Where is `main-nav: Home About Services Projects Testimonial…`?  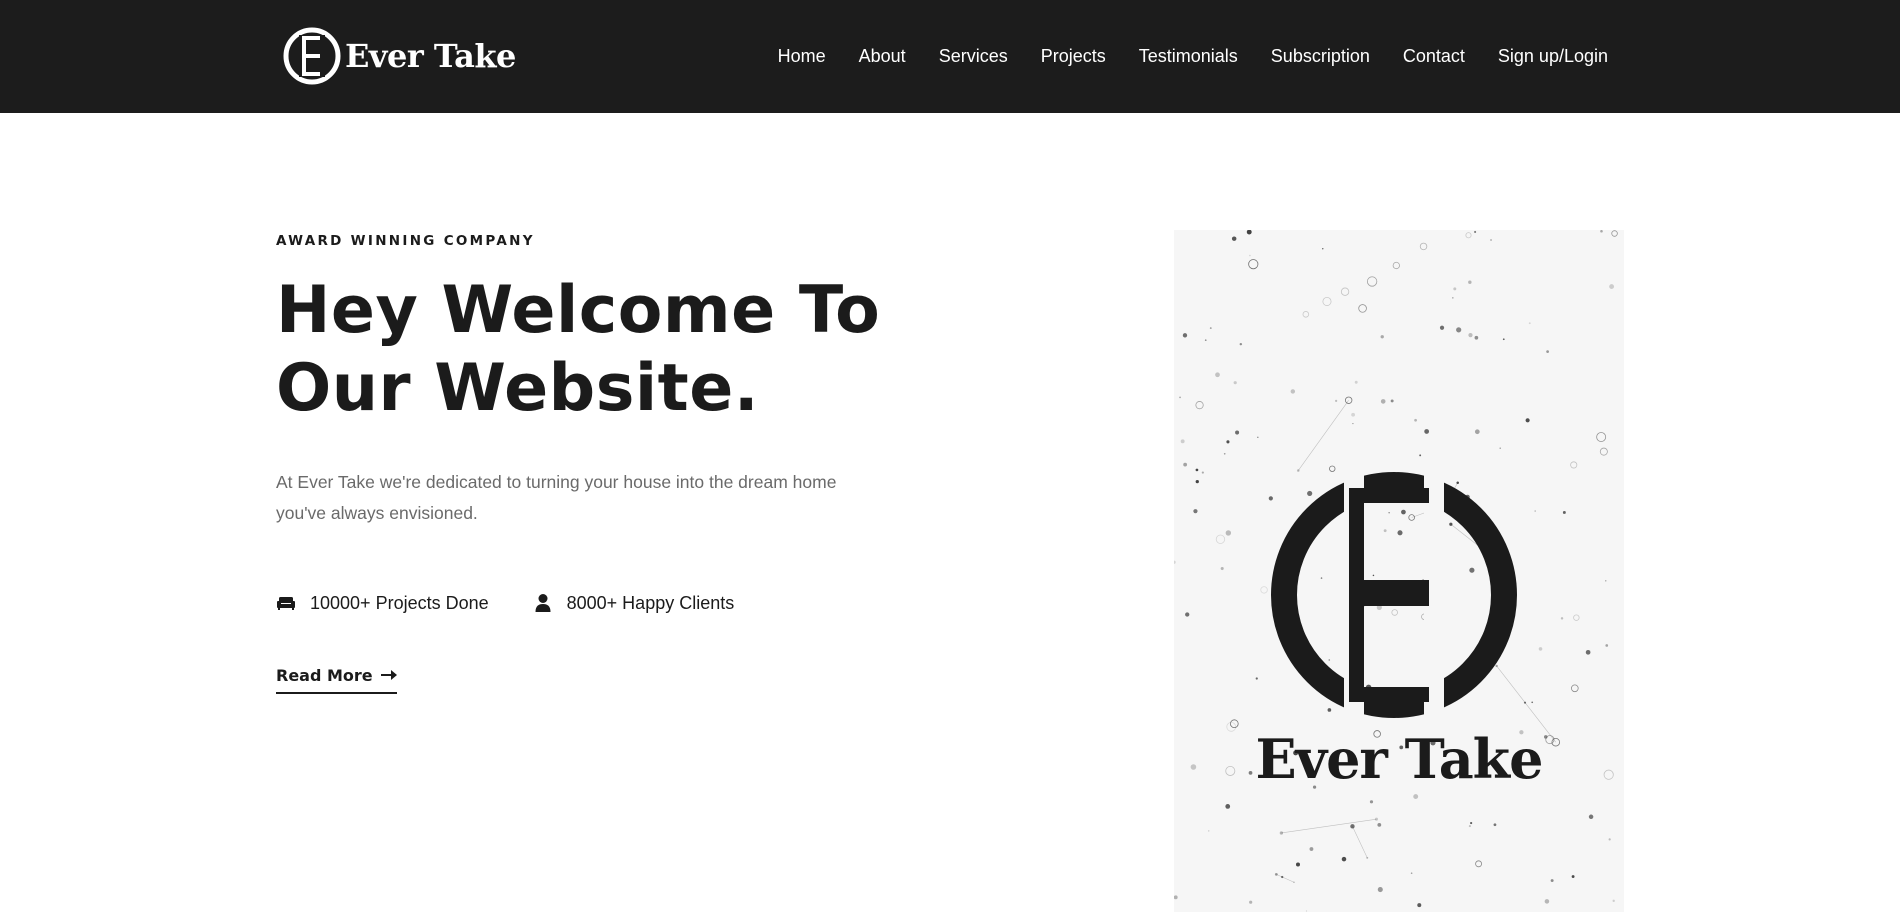
main-nav: Home About Services Projects Testimonial… is located at coordinates (1193, 56).